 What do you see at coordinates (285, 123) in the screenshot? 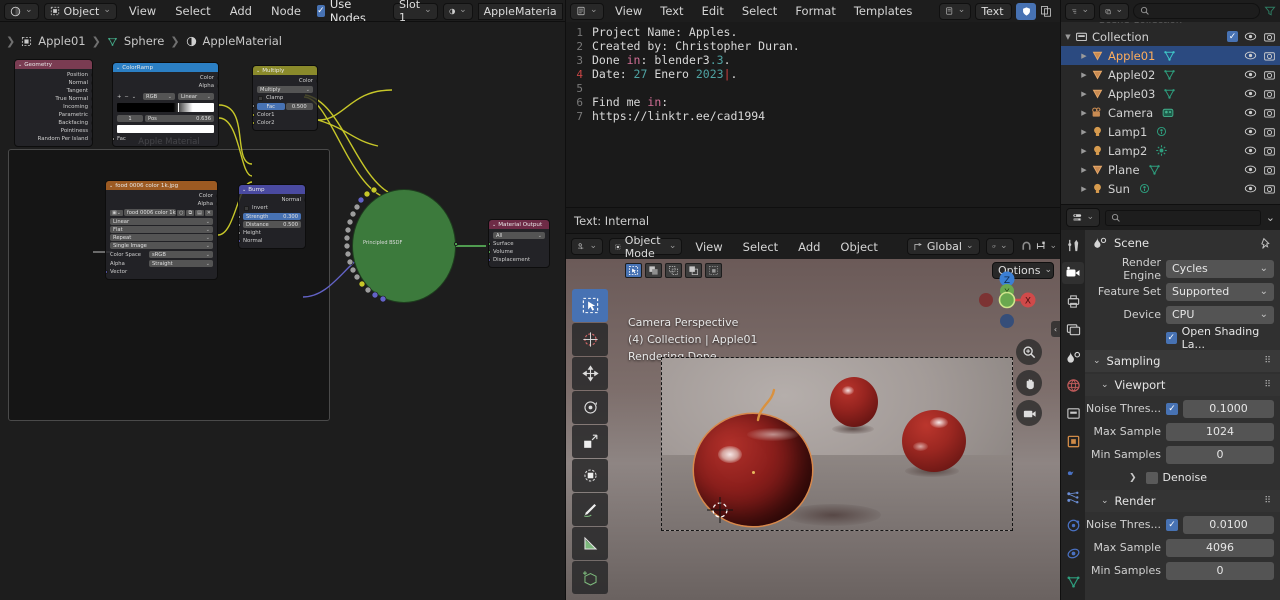
I see `node-socket-row: Color2` at bounding box center [285, 123].